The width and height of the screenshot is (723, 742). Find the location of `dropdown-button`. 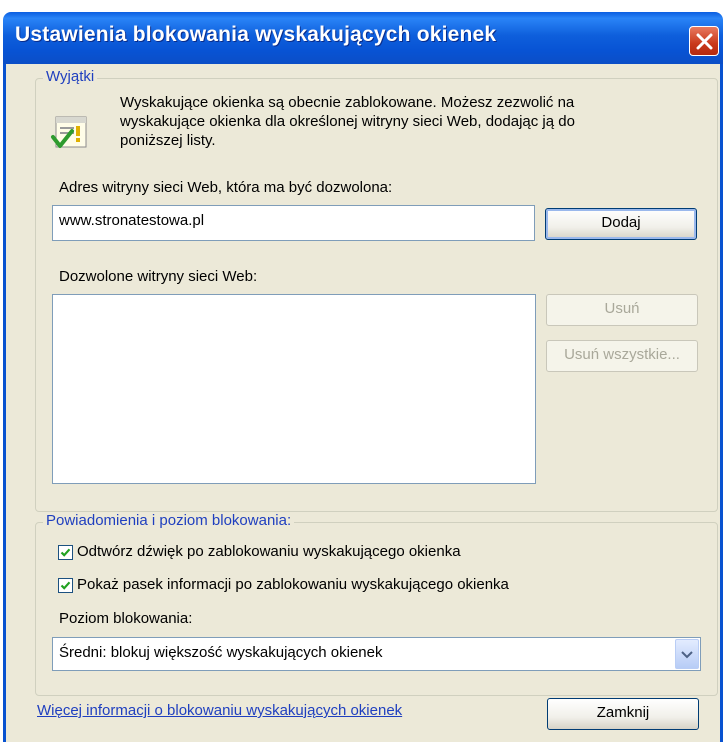

dropdown-button is located at coordinates (687, 654).